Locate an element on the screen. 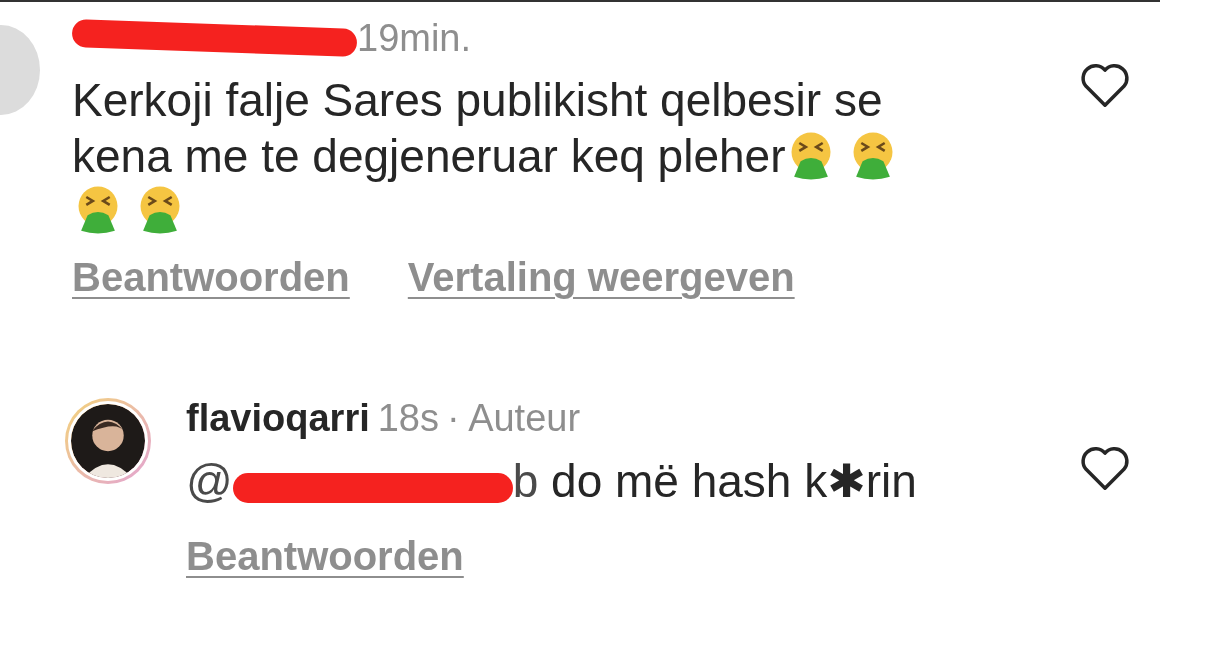 The image size is (1223, 652). username: flavioqarri is located at coordinates (278, 418).